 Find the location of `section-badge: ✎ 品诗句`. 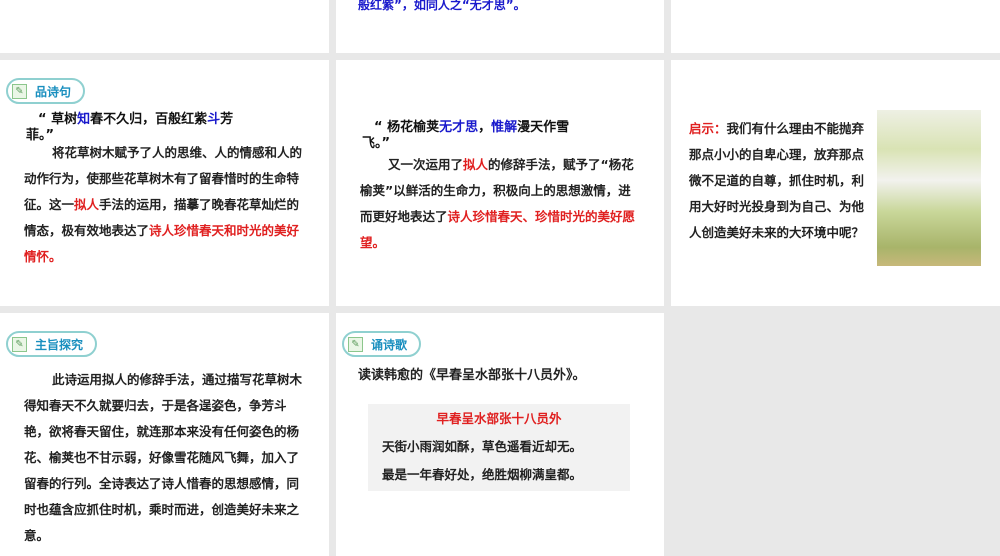

section-badge: ✎ 品诗句 is located at coordinates (46, 91).